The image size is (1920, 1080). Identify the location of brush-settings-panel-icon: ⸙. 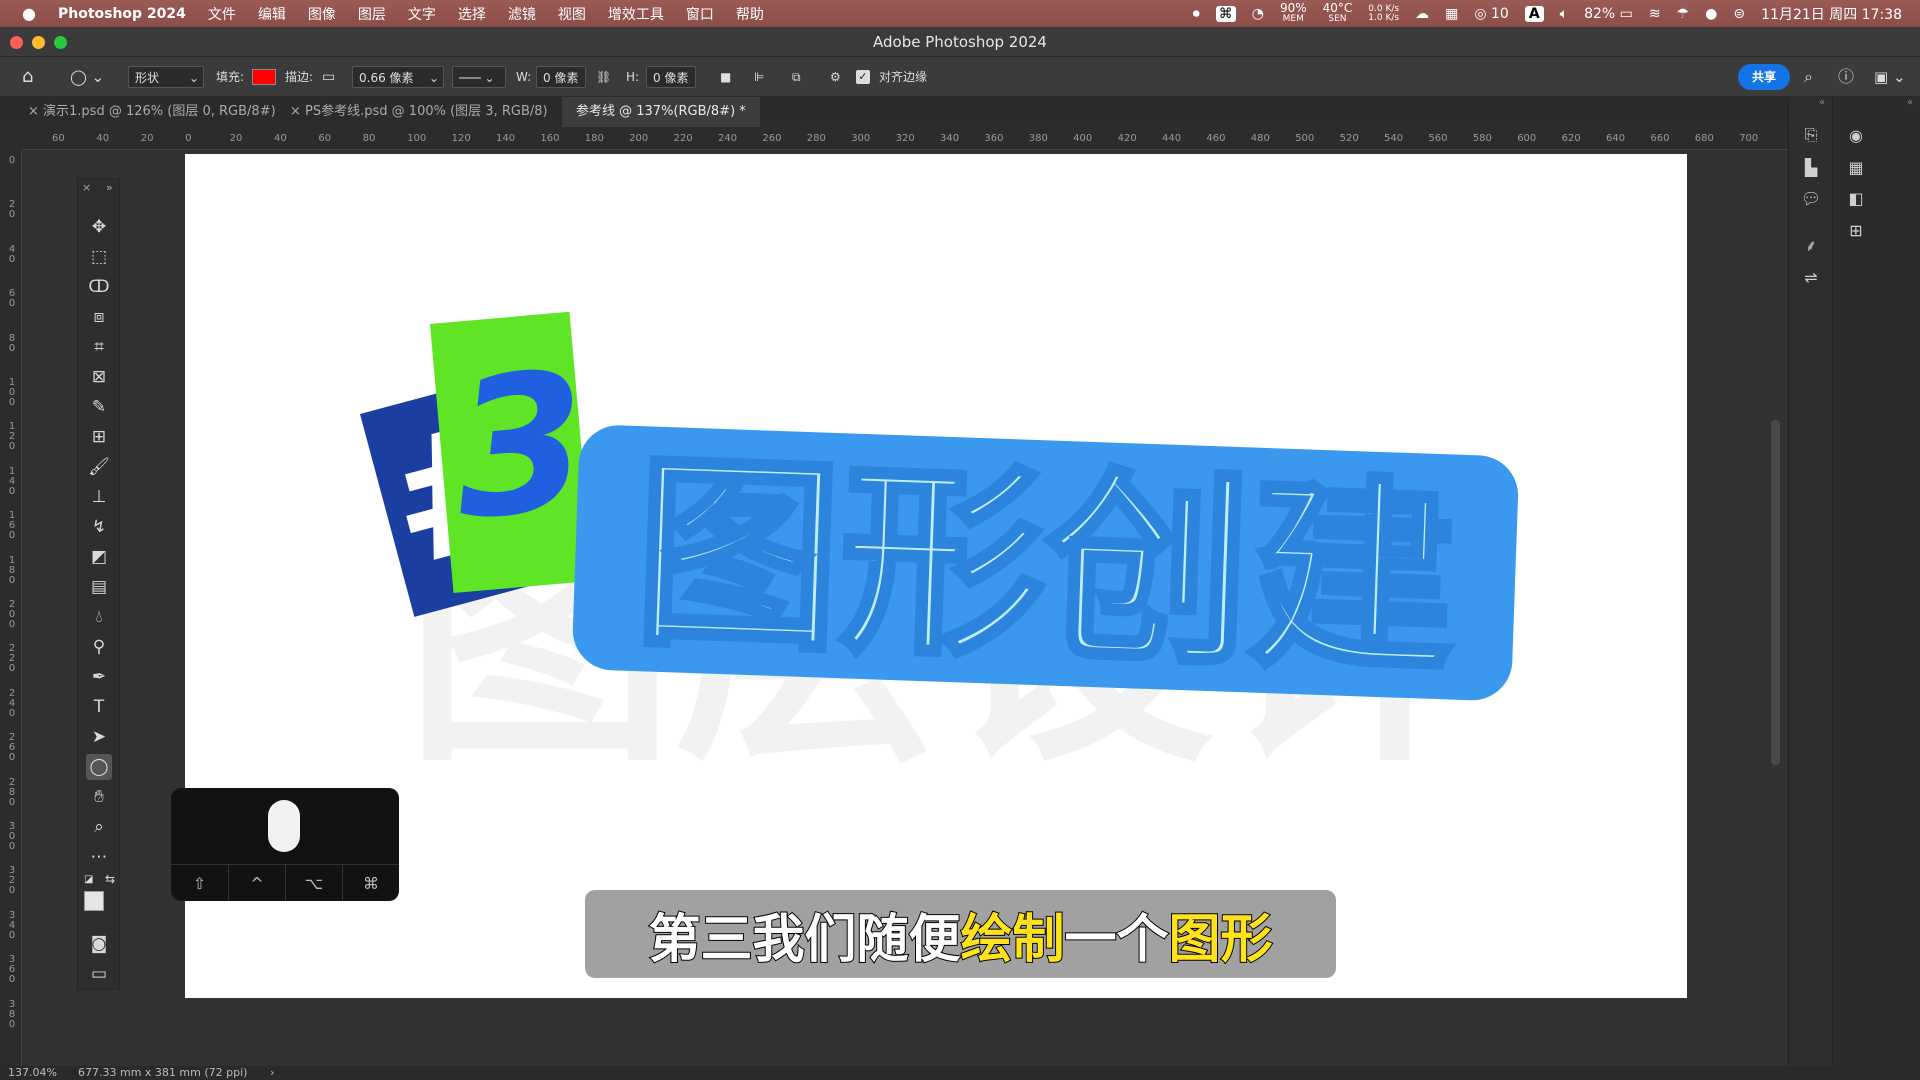
(1811, 245).